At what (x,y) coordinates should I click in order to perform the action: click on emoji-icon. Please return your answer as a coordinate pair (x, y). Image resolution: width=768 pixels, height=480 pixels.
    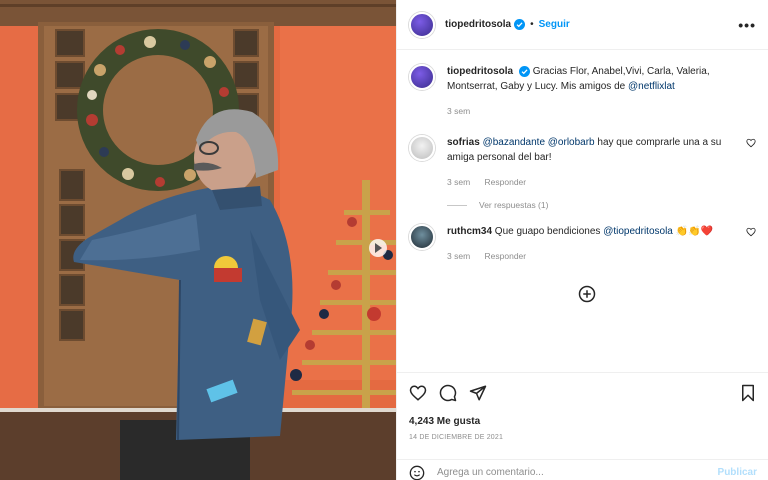
    Looking at the image, I should click on (417, 472).